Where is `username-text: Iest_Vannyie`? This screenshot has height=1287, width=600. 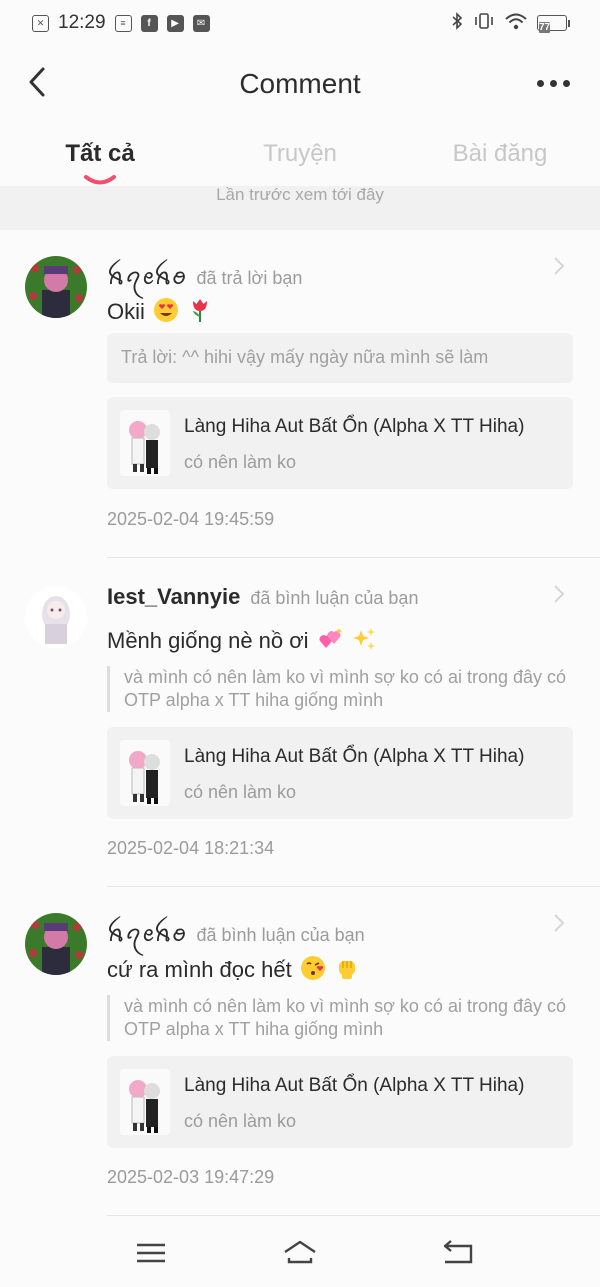
username-text: Iest_Vannyie is located at coordinates (173, 596).